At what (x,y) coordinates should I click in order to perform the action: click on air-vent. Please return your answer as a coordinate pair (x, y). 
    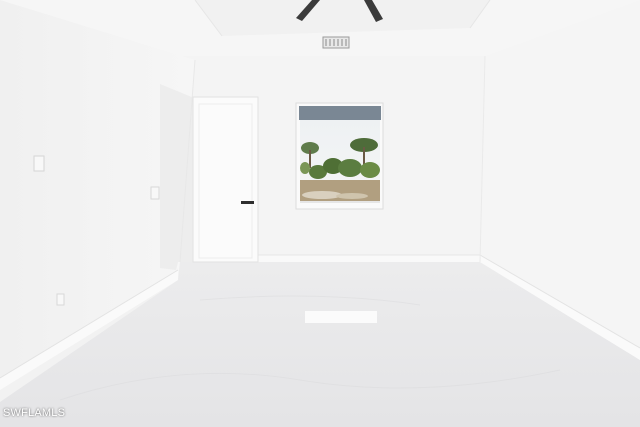
    Looking at the image, I should click on (336, 42).